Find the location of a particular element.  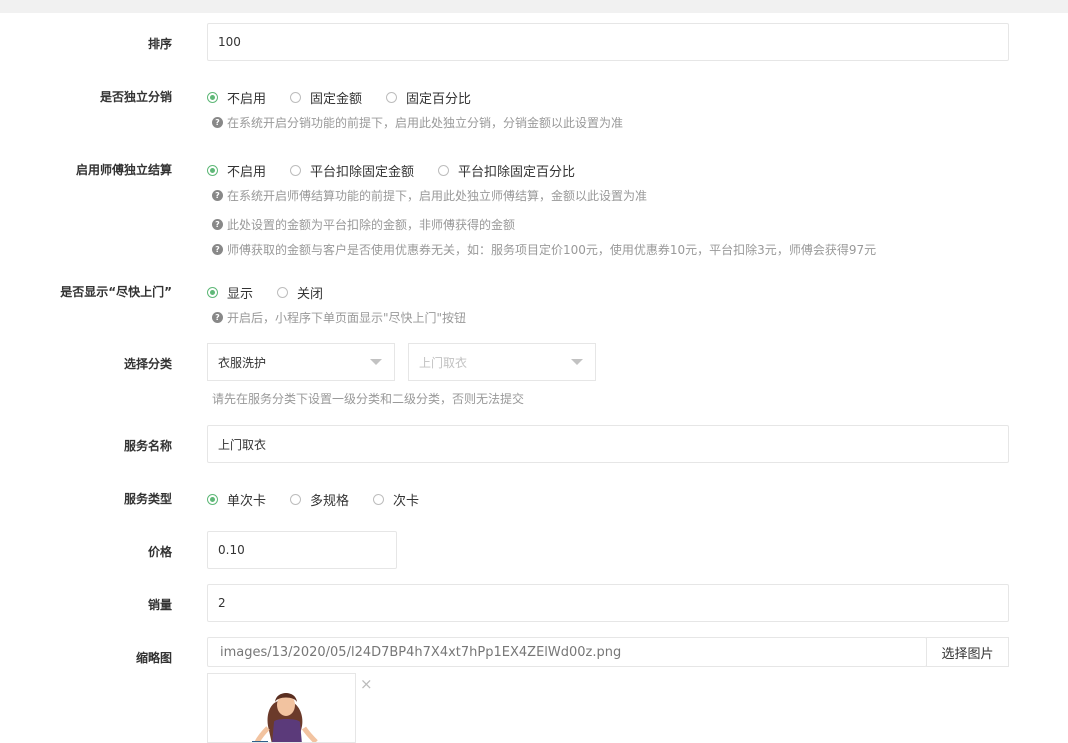

help-text: 此处设置的金额为平台扣除的金额，非师傅获得的金额 is located at coordinates (371, 225).